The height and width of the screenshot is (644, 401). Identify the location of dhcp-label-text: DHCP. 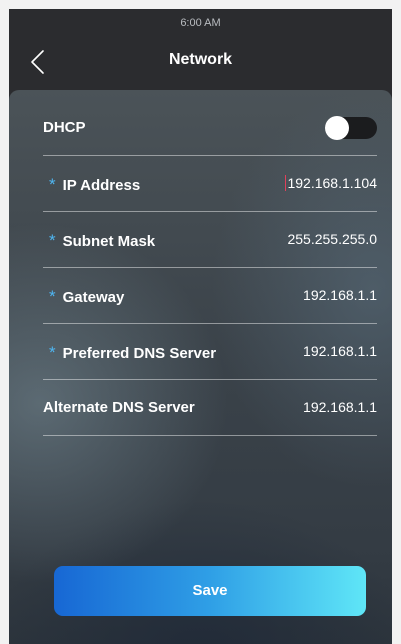
(64, 127).